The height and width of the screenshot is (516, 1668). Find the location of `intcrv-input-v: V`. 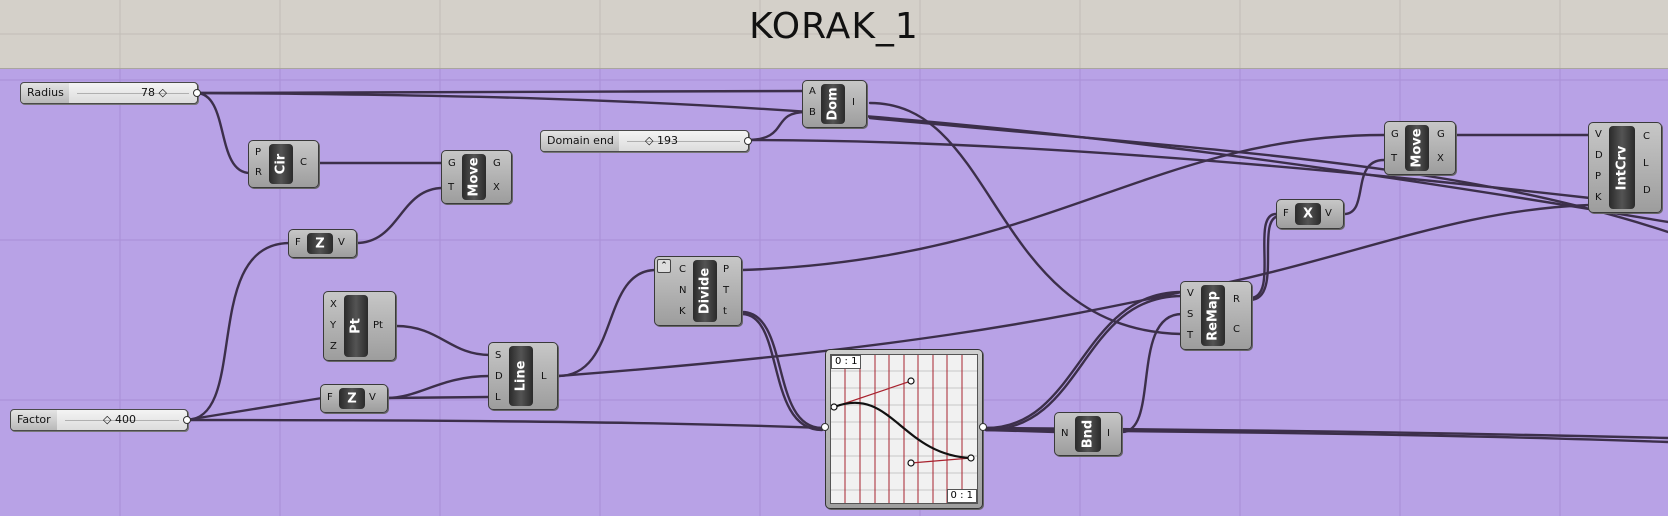

intcrv-input-v: V is located at coordinates (1598, 135).